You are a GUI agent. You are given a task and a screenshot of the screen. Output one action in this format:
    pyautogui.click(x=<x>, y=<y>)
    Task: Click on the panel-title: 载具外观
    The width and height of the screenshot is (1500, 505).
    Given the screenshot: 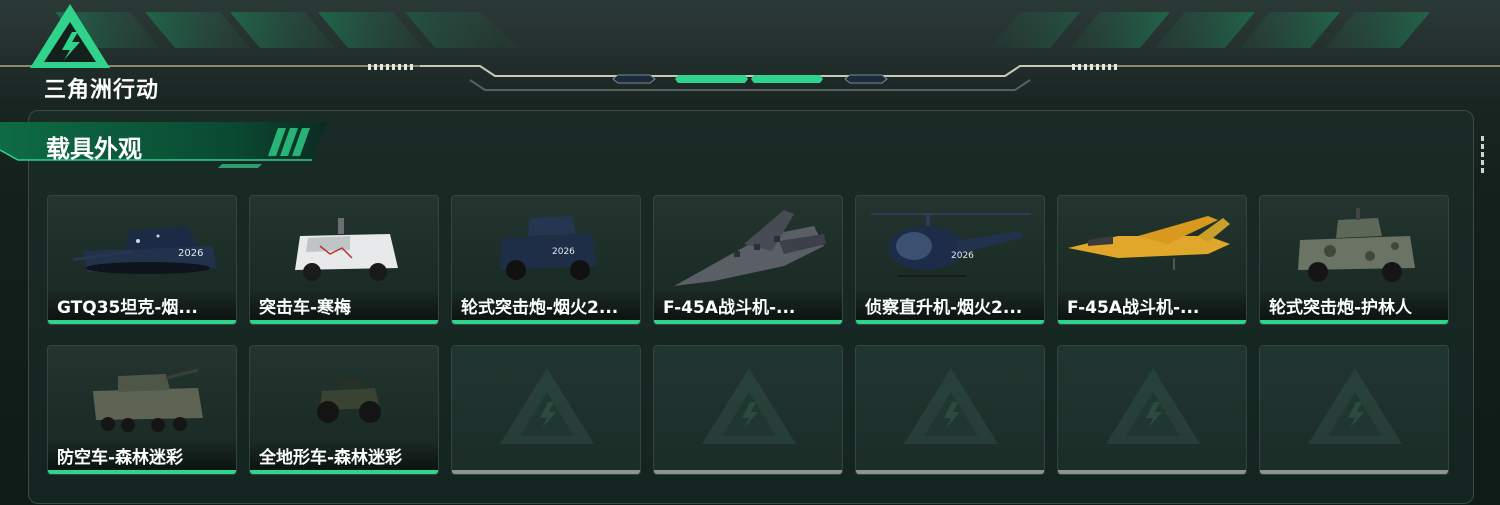 What is the action you would take?
    pyautogui.click(x=94, y=149)
    